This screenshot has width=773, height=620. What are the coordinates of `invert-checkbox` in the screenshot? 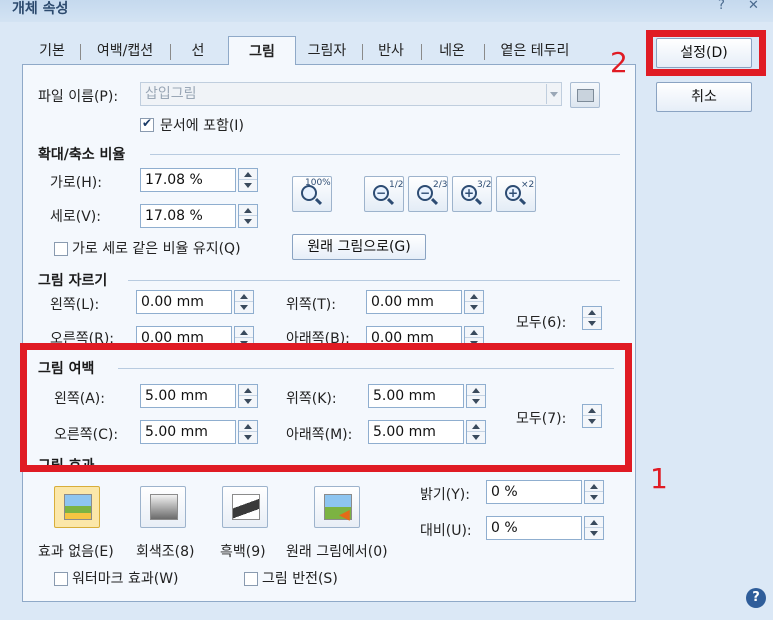 It's located at (251, 579).